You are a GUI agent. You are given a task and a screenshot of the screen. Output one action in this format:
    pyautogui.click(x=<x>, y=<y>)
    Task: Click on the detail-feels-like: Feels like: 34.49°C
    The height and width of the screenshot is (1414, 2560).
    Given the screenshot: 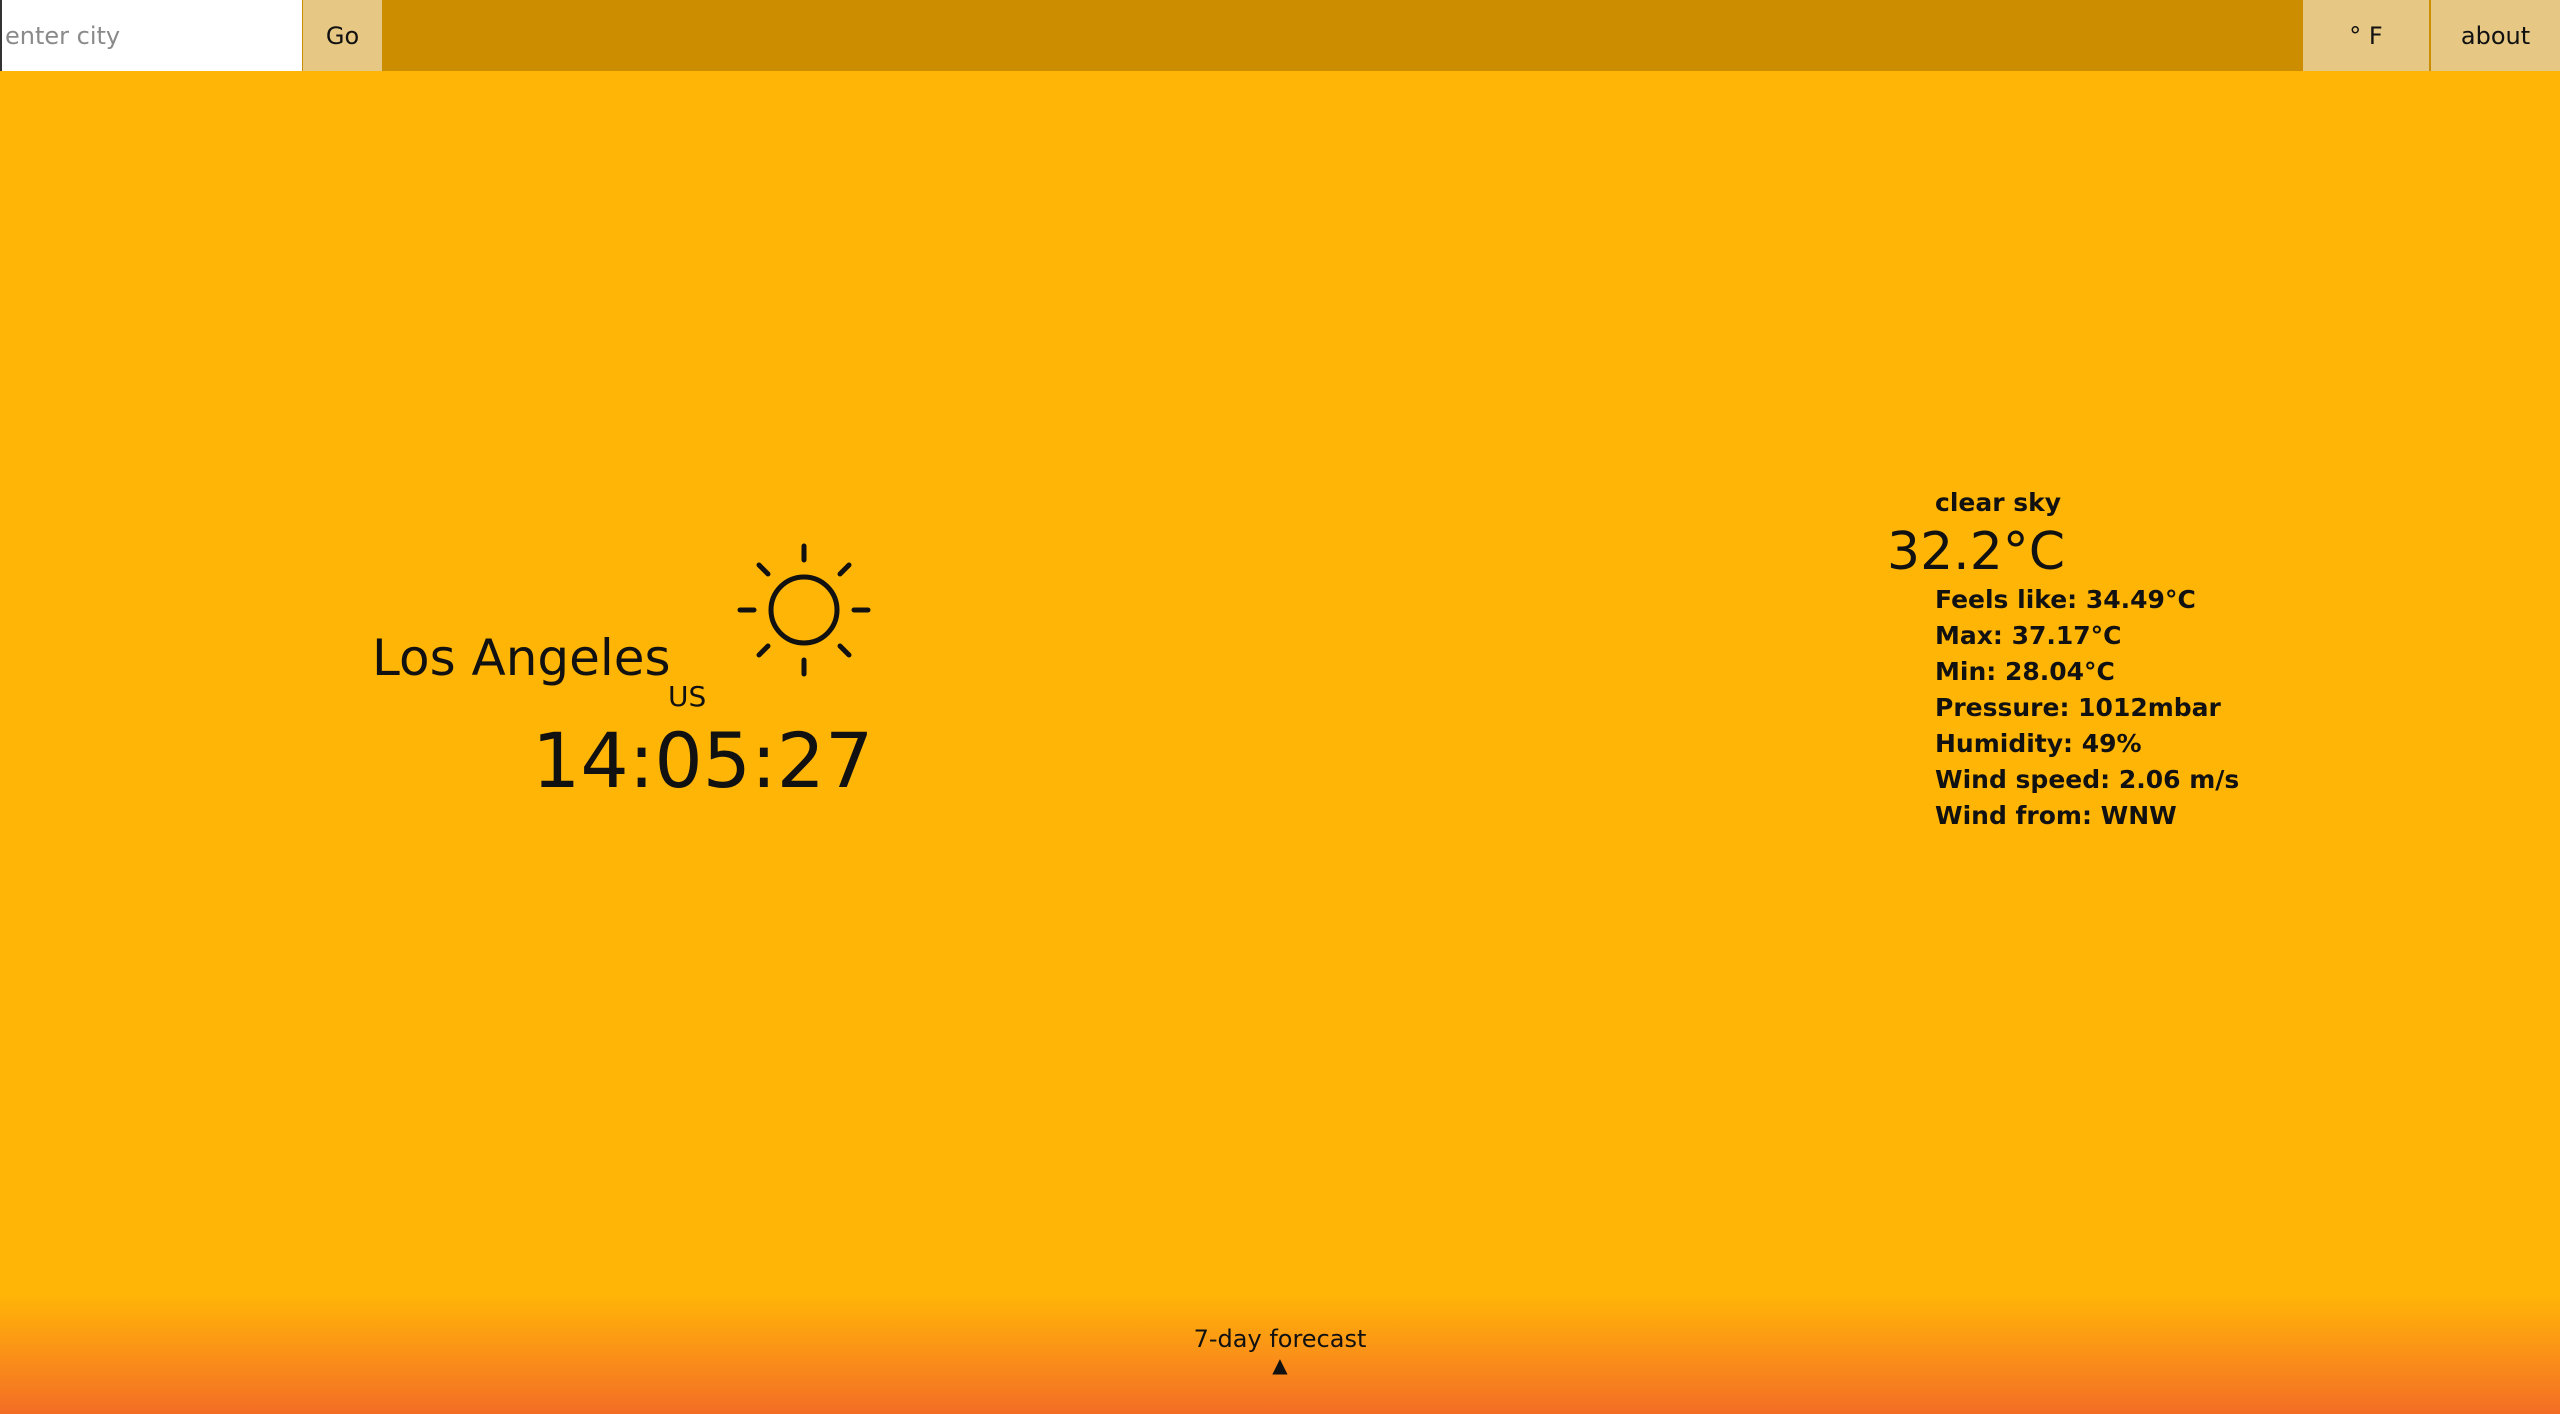 What is the action you would take?
    pyautogui.click(x=2065, y=599)
    